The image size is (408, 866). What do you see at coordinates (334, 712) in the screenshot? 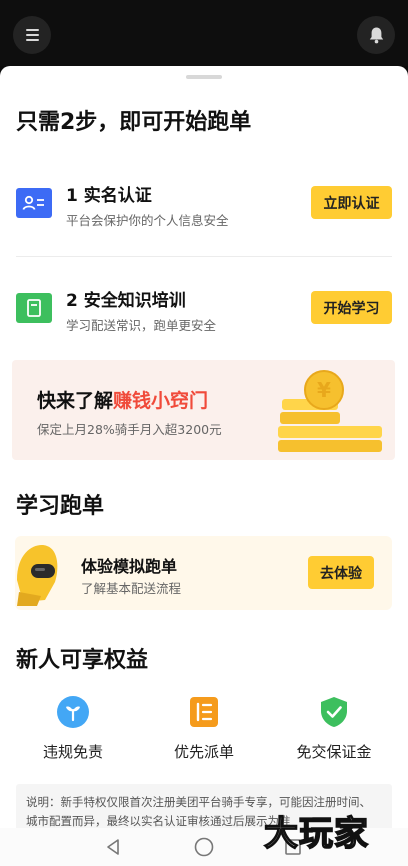
I see `shield-check-icon` at bounding box center [334, 712].